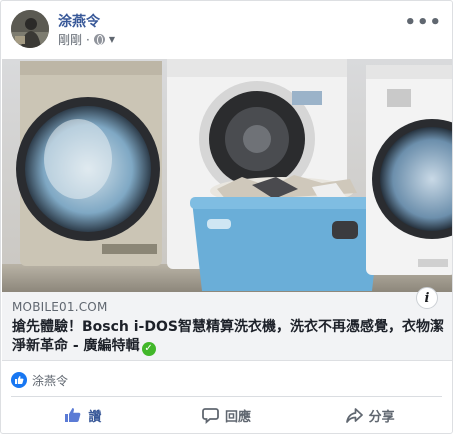 This screenshot has height=434, width=453. I want to click on info-icon: i, so click(427, 298).